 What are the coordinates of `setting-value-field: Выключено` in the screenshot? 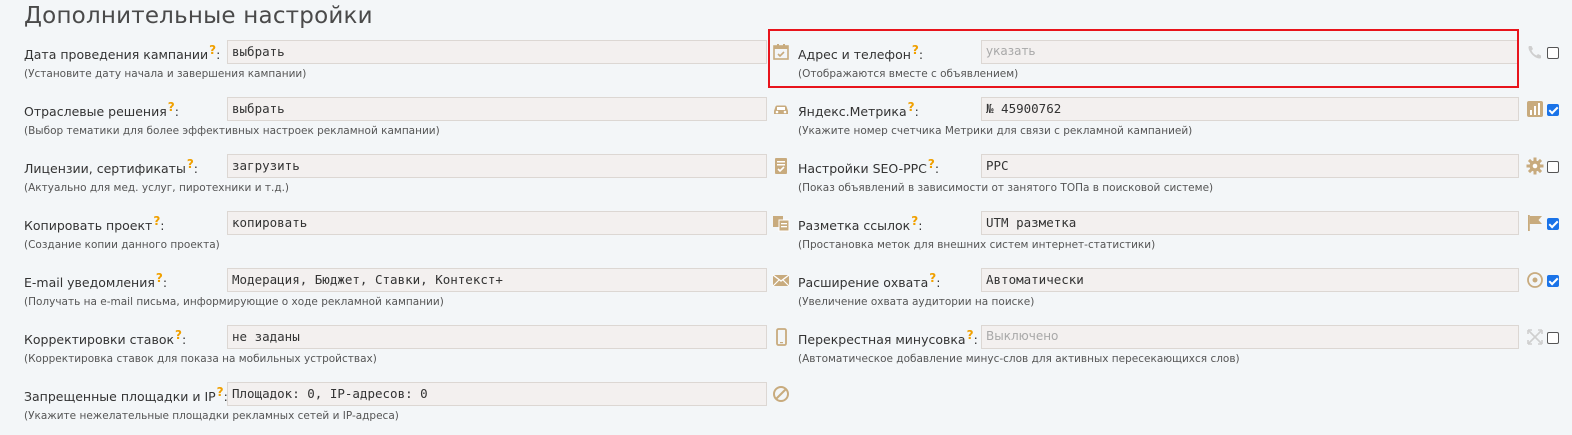 It's located at (1250, 337).